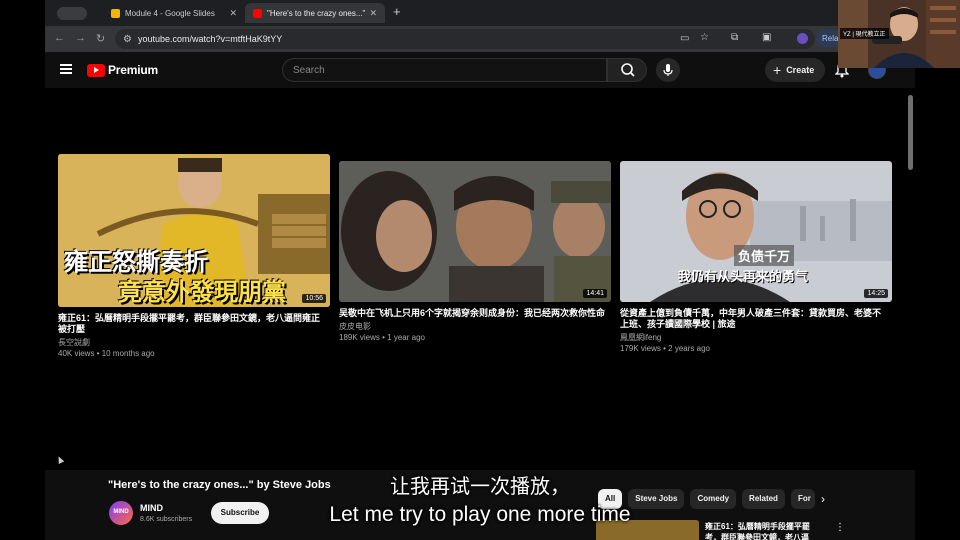  What do you see at coordinates (115, 13) in the screenshot?
I see `slides-icon` at bounding box center [115, 13].